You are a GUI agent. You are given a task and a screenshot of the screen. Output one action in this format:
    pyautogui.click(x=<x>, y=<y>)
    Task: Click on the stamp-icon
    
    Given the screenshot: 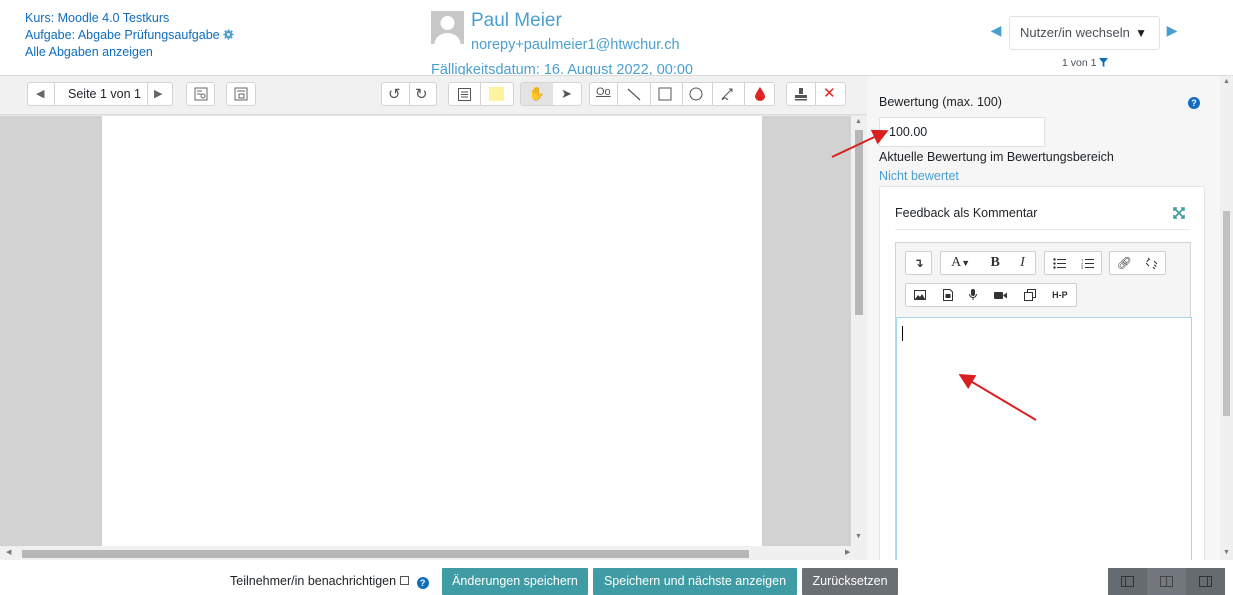 What is the action you would take?
    pyautogui.click(x=801, y=94)
    